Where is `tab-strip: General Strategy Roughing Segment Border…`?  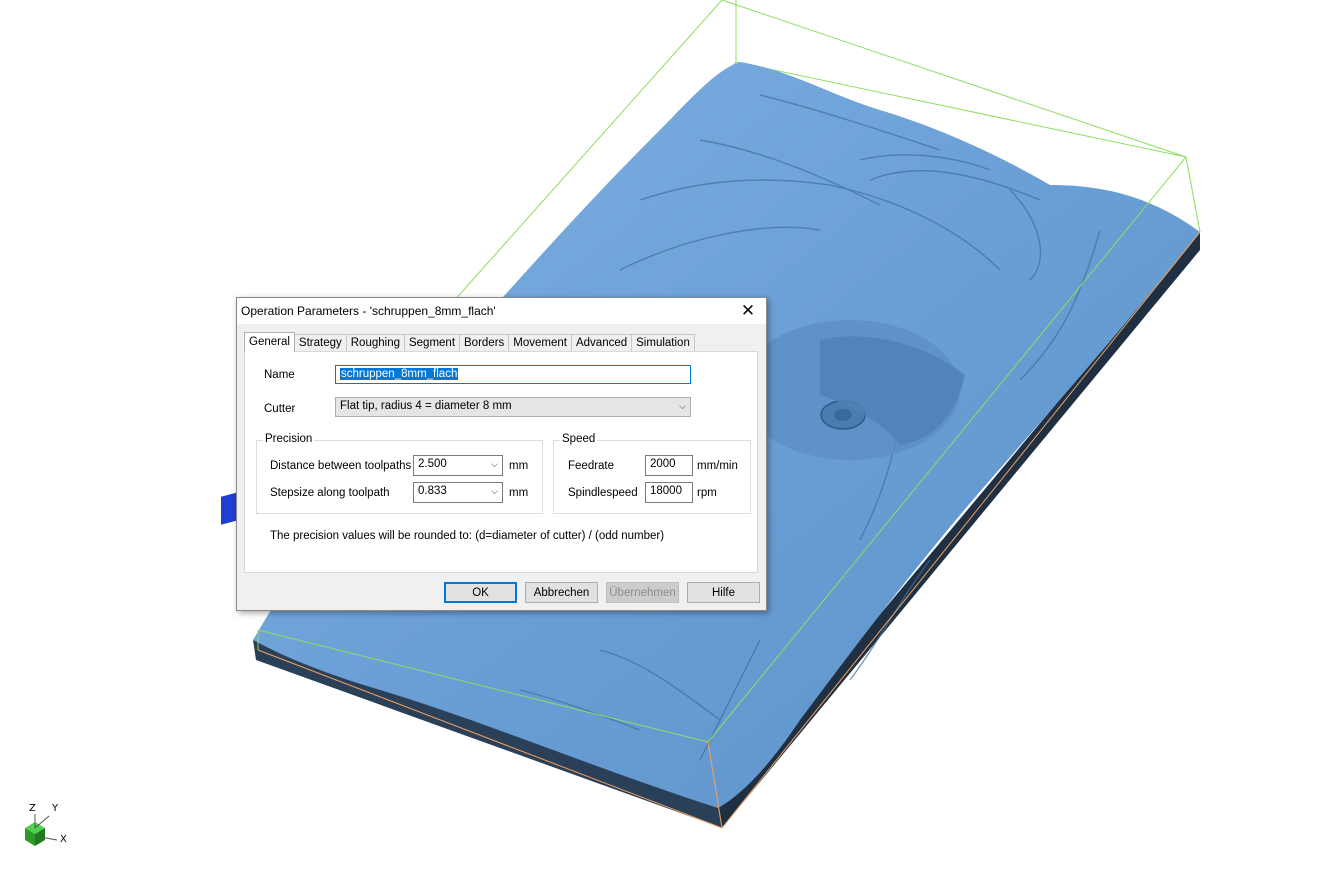 tab-strip: General Strategy Roughing Segment Border… is located at coordinates (469, 342).